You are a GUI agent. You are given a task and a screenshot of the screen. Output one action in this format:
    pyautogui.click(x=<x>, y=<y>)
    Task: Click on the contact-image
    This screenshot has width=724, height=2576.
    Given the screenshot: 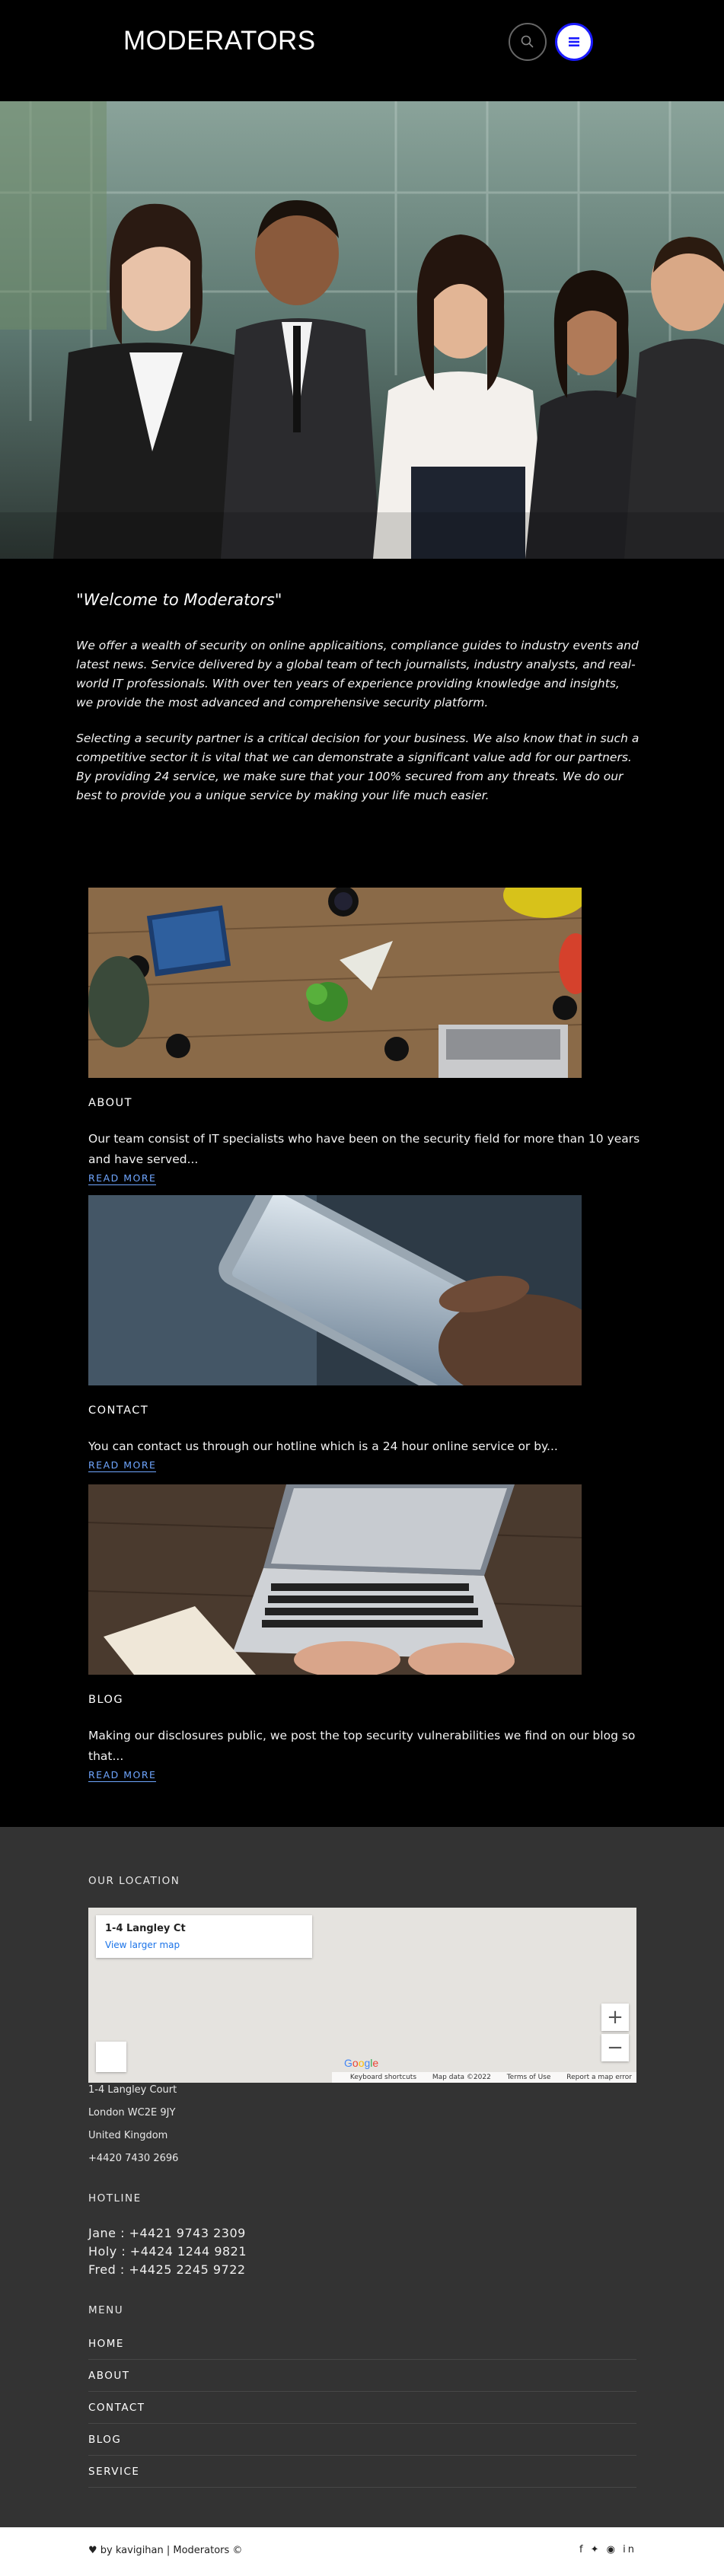 What is the action you would take?
    pyautogui.click(x=335, y=1290)
    